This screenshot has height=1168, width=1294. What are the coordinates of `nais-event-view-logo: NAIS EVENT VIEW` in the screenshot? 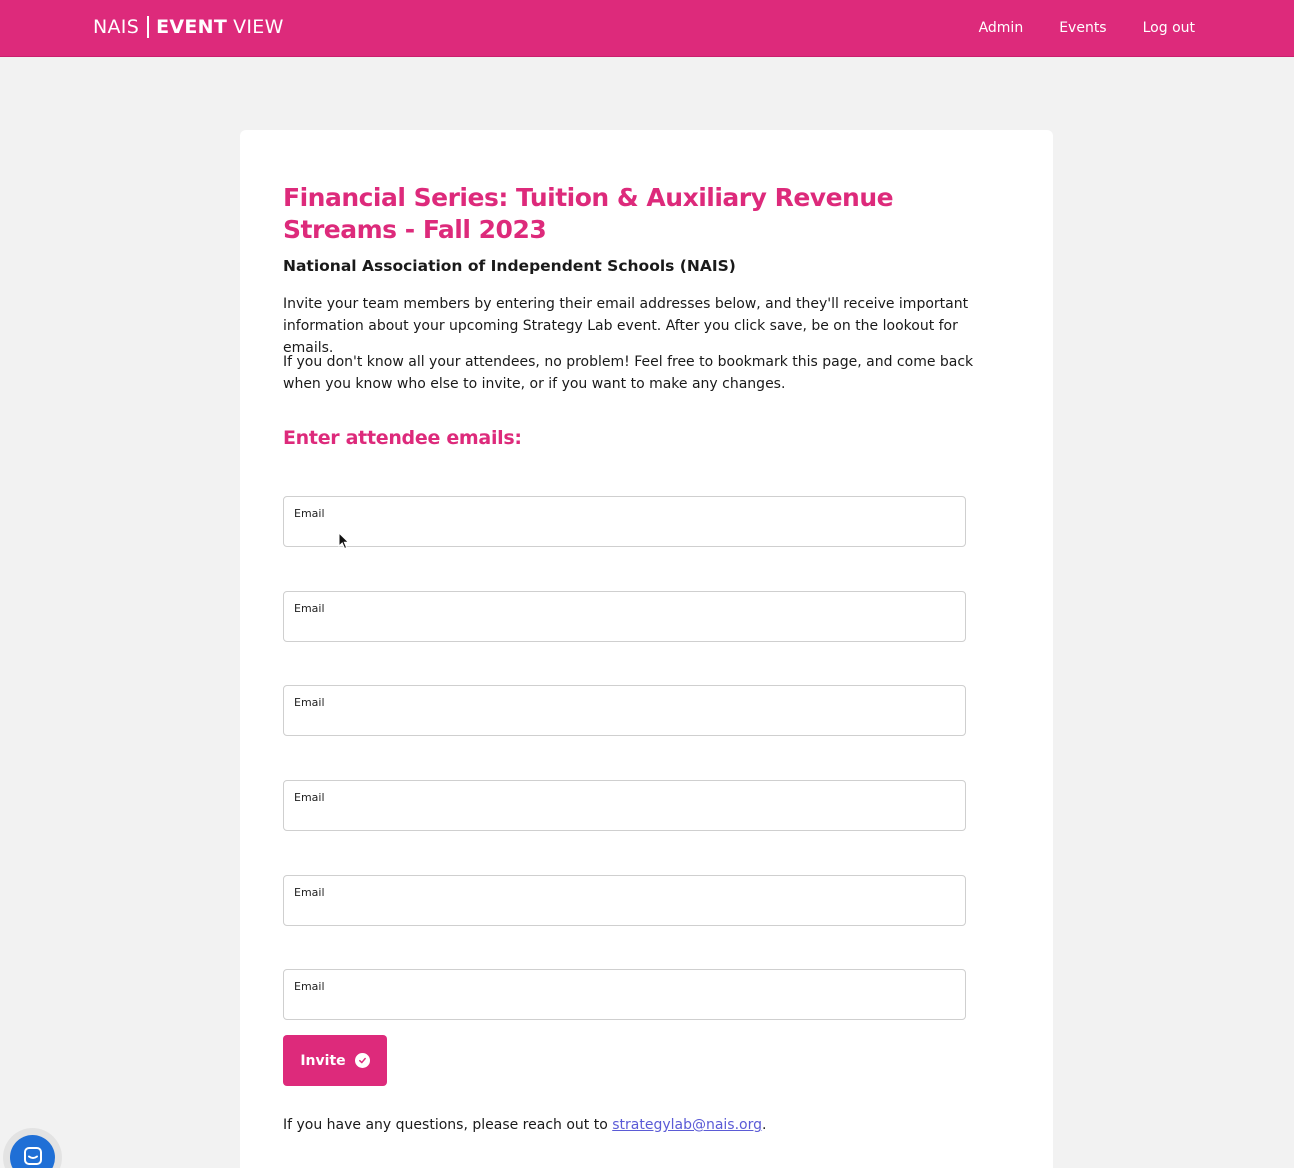 It's located at (188, 27).